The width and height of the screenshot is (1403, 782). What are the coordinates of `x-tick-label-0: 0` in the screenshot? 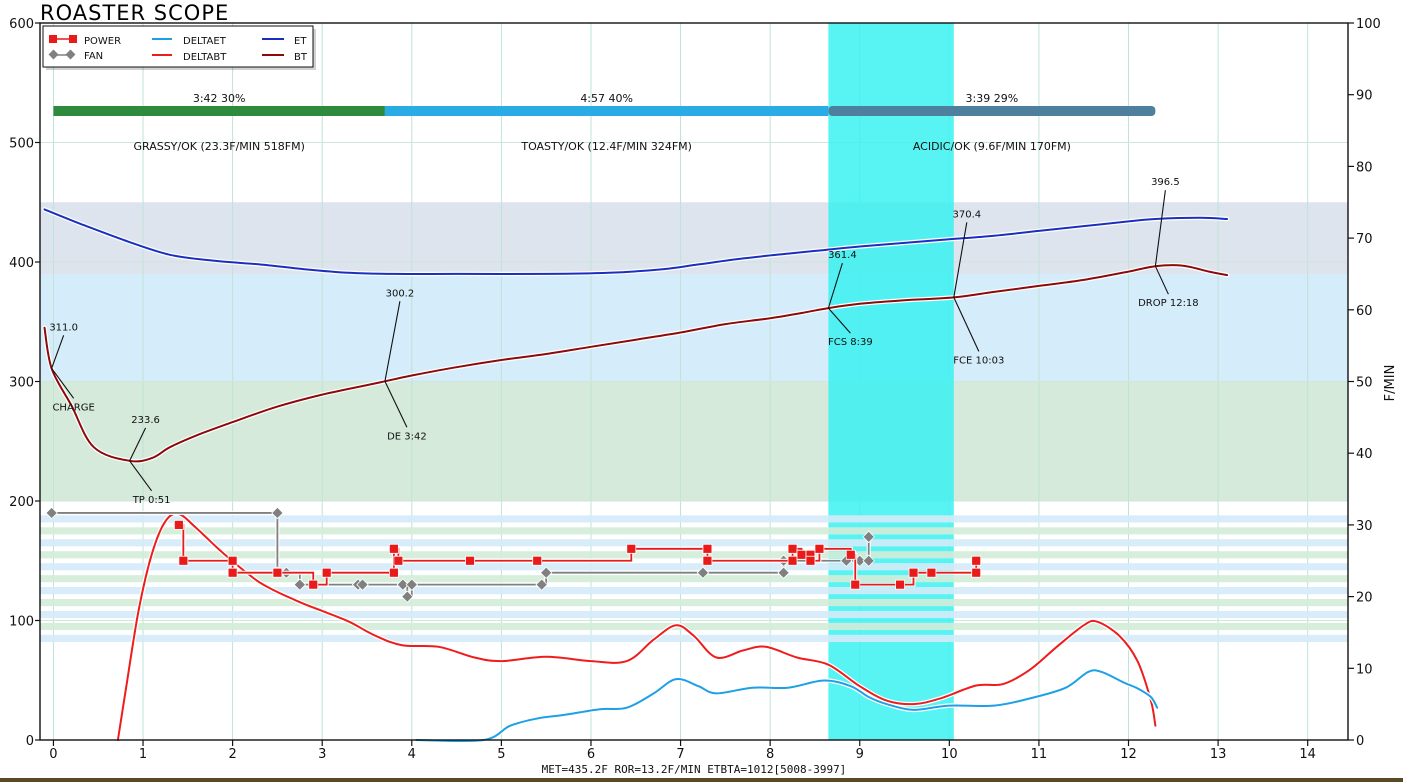 It's located at (53, 754).